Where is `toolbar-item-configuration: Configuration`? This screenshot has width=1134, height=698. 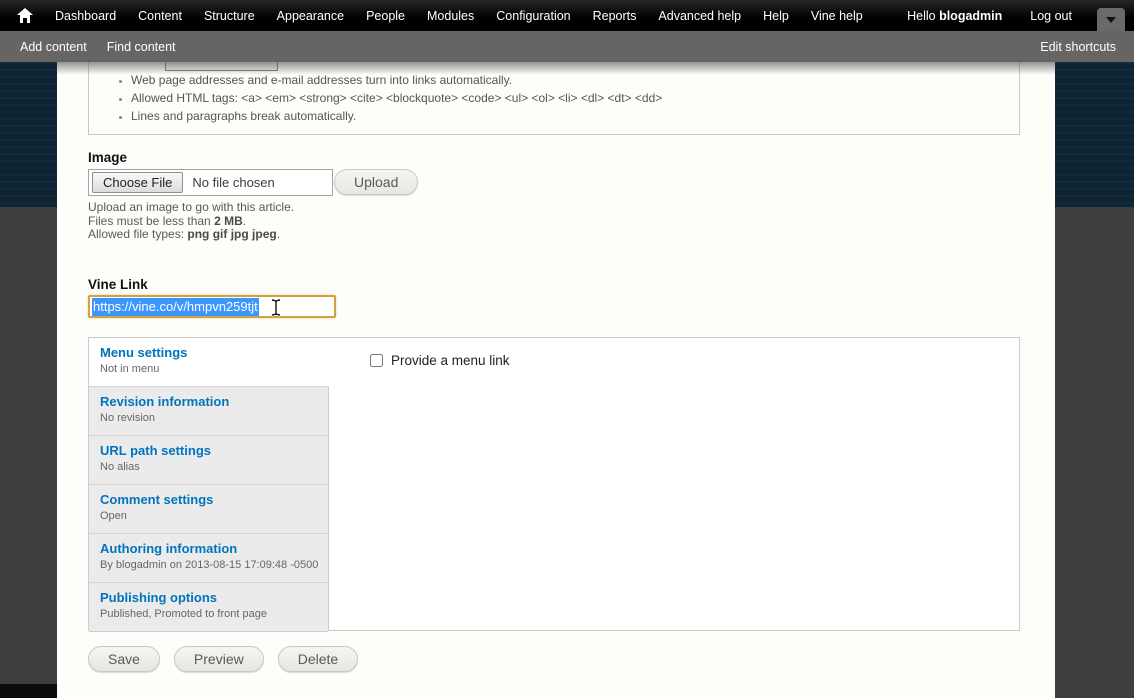 toolbar-item-configuration: Configuration is located at coordinates (533, 16).